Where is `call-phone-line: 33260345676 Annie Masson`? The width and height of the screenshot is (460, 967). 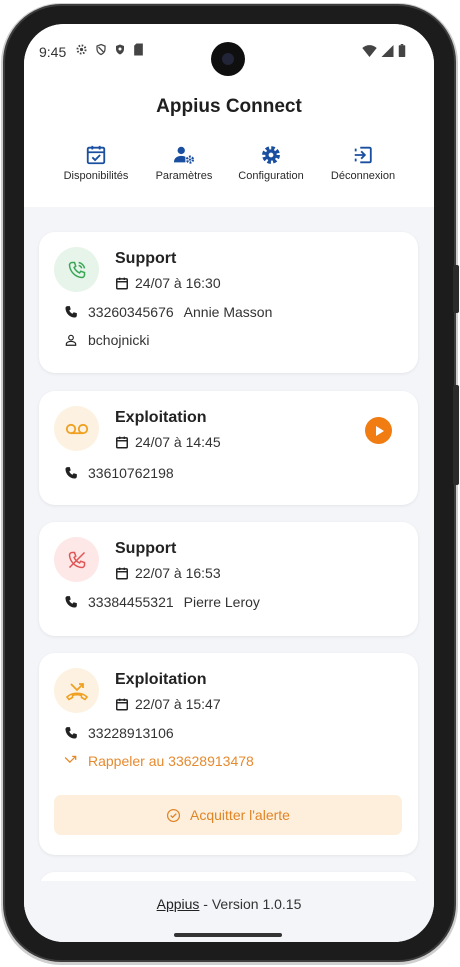
call-phone-line: 33260345676 Annie Masson is located at coordinates (168, 312).